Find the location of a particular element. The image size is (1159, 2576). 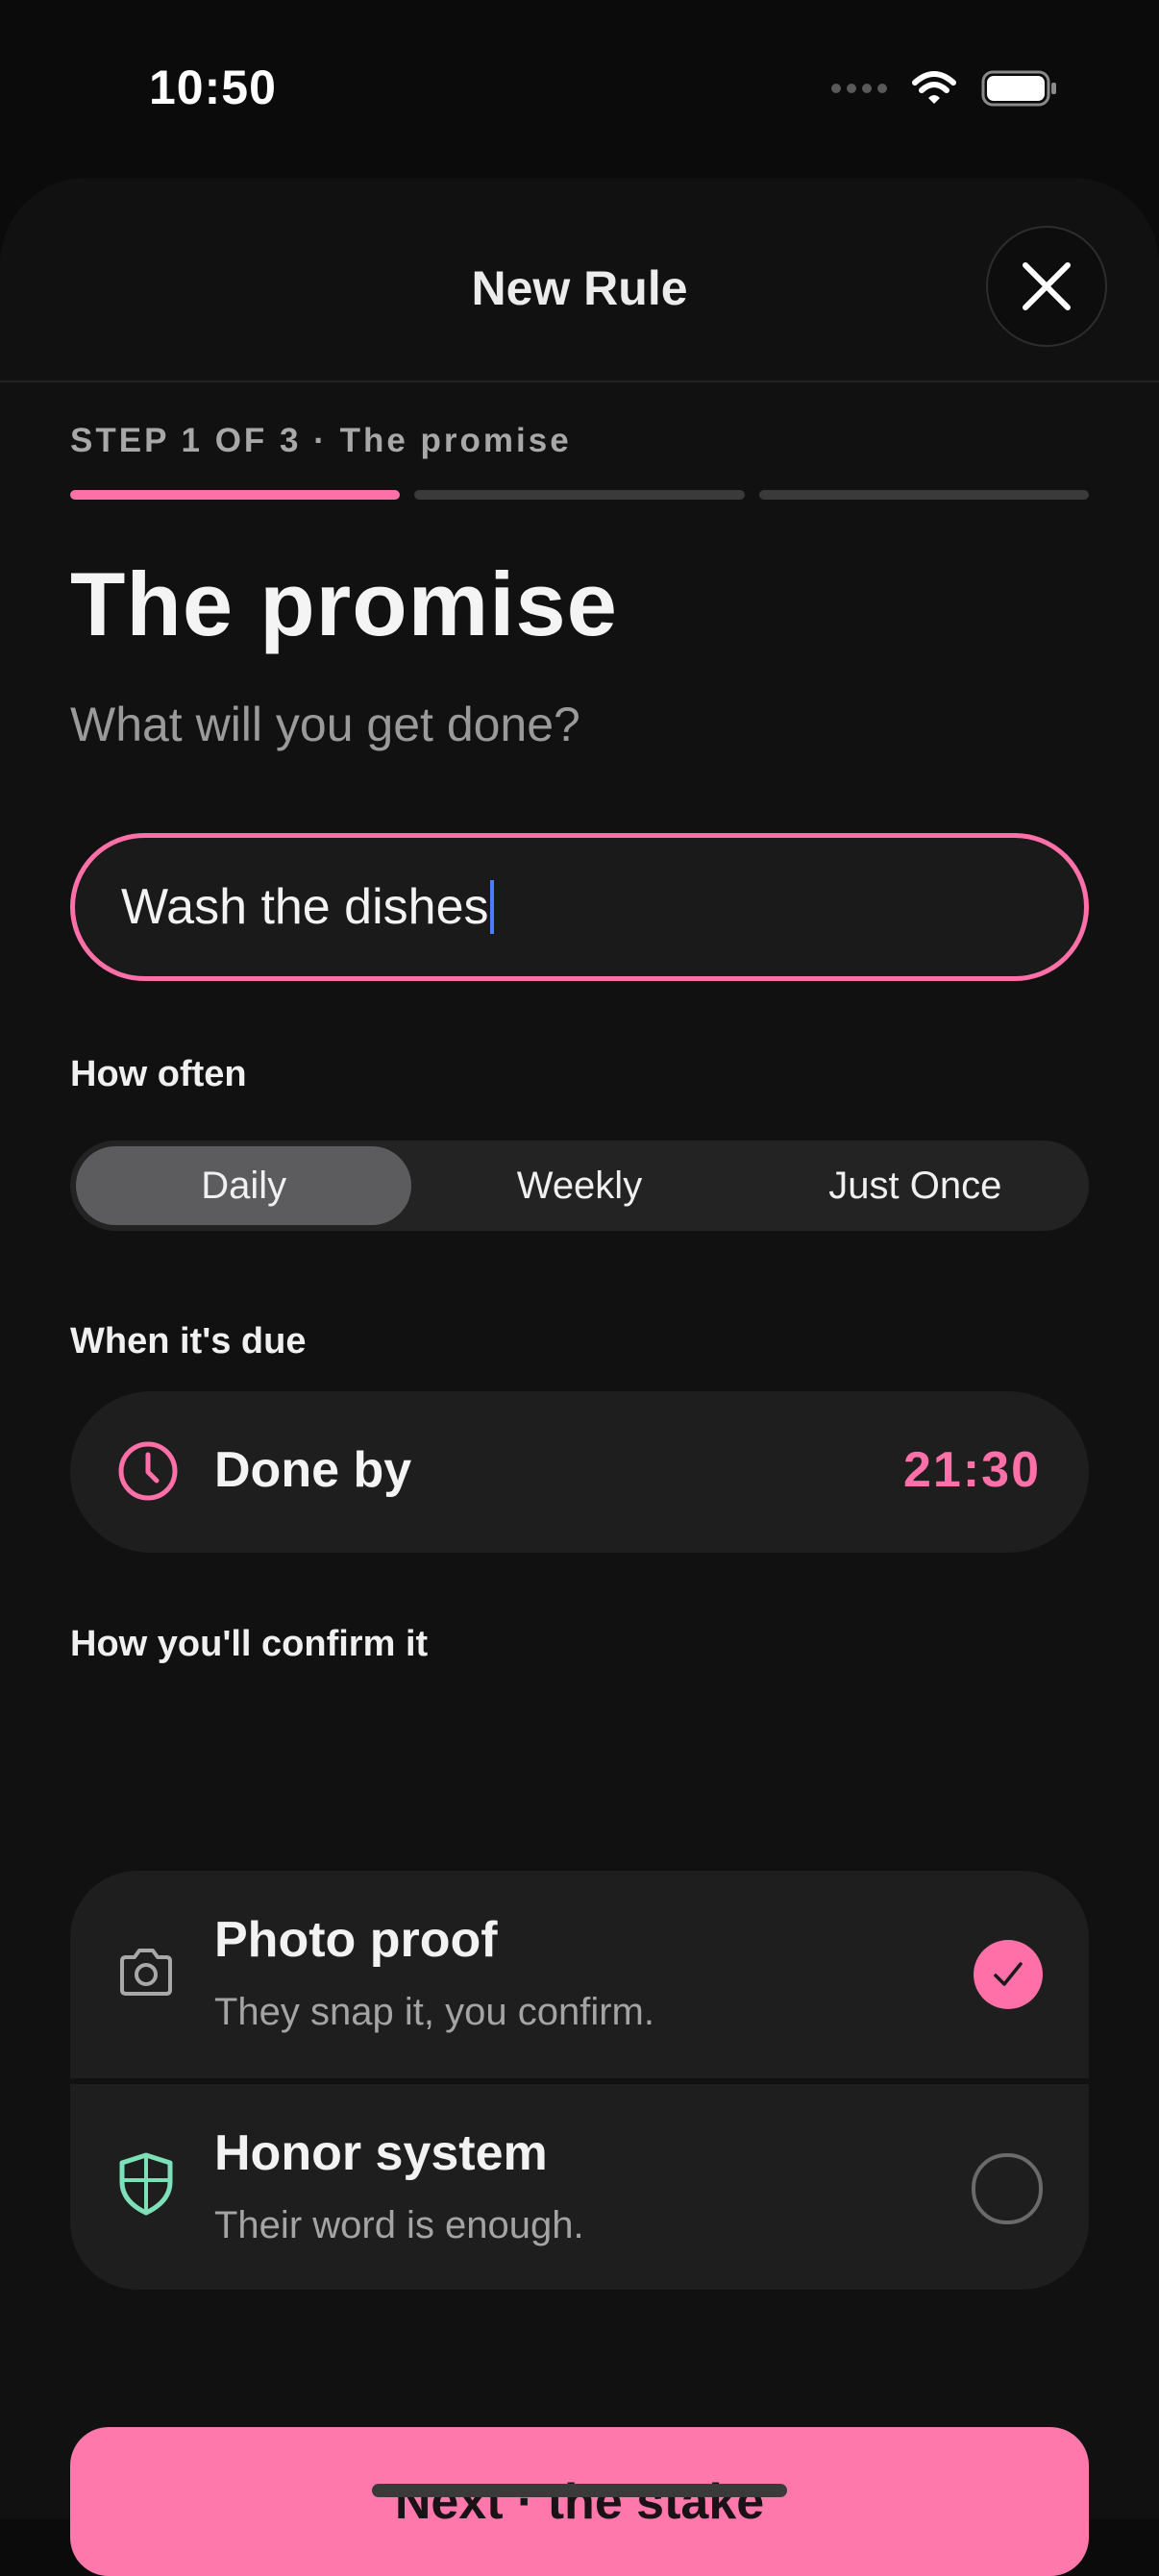

page-title: The promise is located at coordinates (344, 603).